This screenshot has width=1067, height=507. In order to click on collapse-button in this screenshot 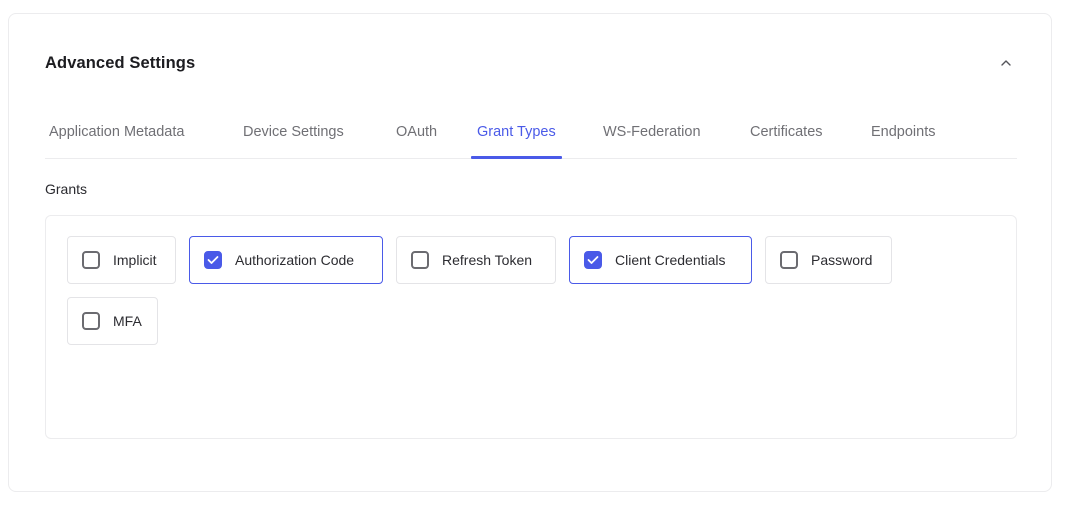, I will do `click(1006, 63)`.